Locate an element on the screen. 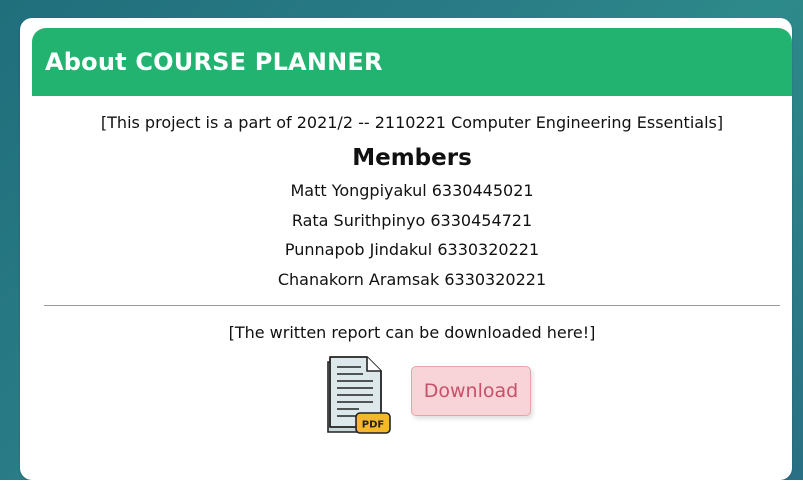 The height and width of the screenshot is (486, 803). member-item: Rata Surithpinyo 6330454721 is located at coordinates (412, 220).